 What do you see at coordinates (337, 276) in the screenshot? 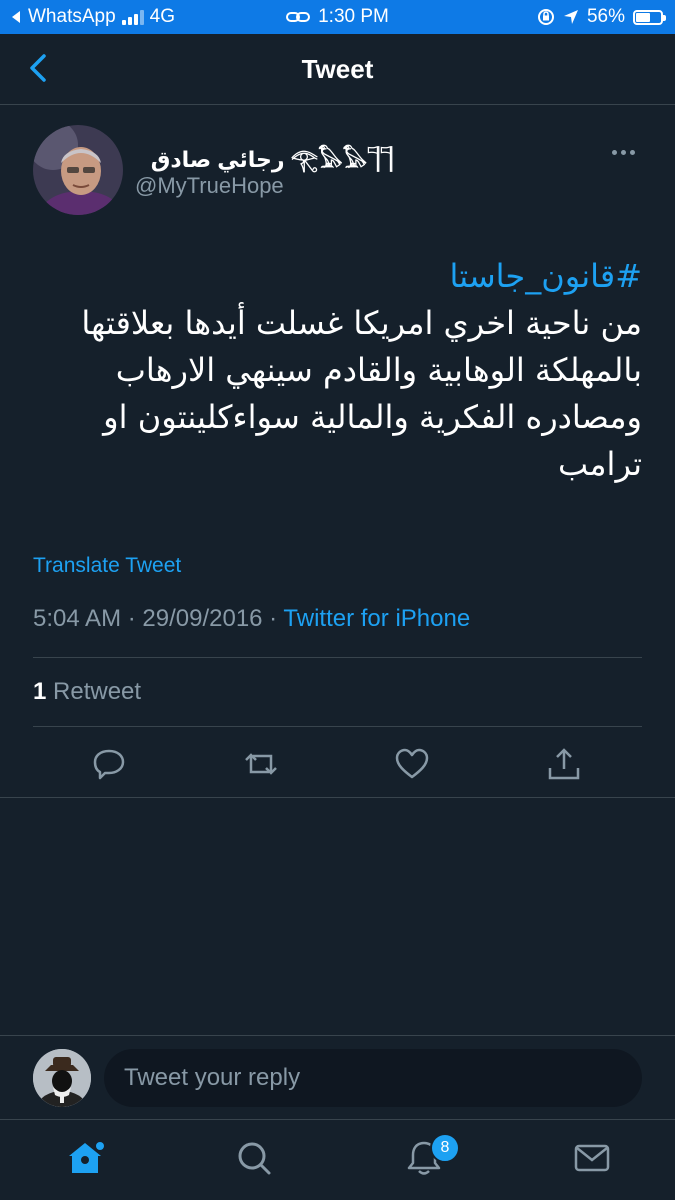
I see `hashtag-link: #قانون_جاستا` at bounding box center [337, 276].